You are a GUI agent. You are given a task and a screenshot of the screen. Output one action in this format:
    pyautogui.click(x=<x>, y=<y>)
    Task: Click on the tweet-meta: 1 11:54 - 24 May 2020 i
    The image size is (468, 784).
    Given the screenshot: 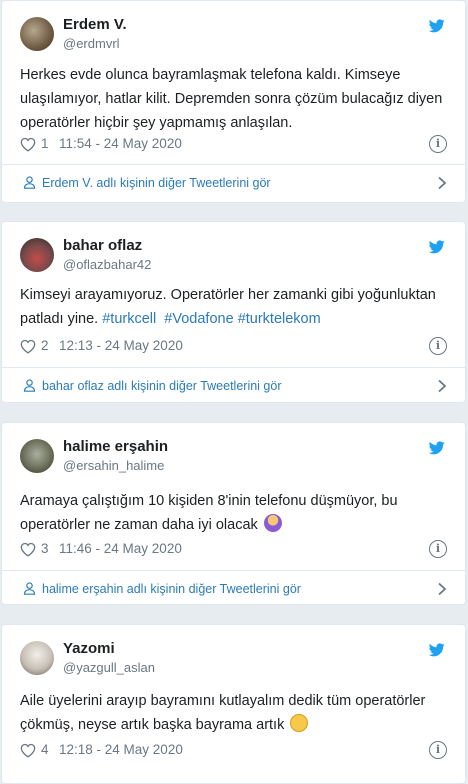 What is the action you would take?
    pyautogui.click(x=233, y=145)
    